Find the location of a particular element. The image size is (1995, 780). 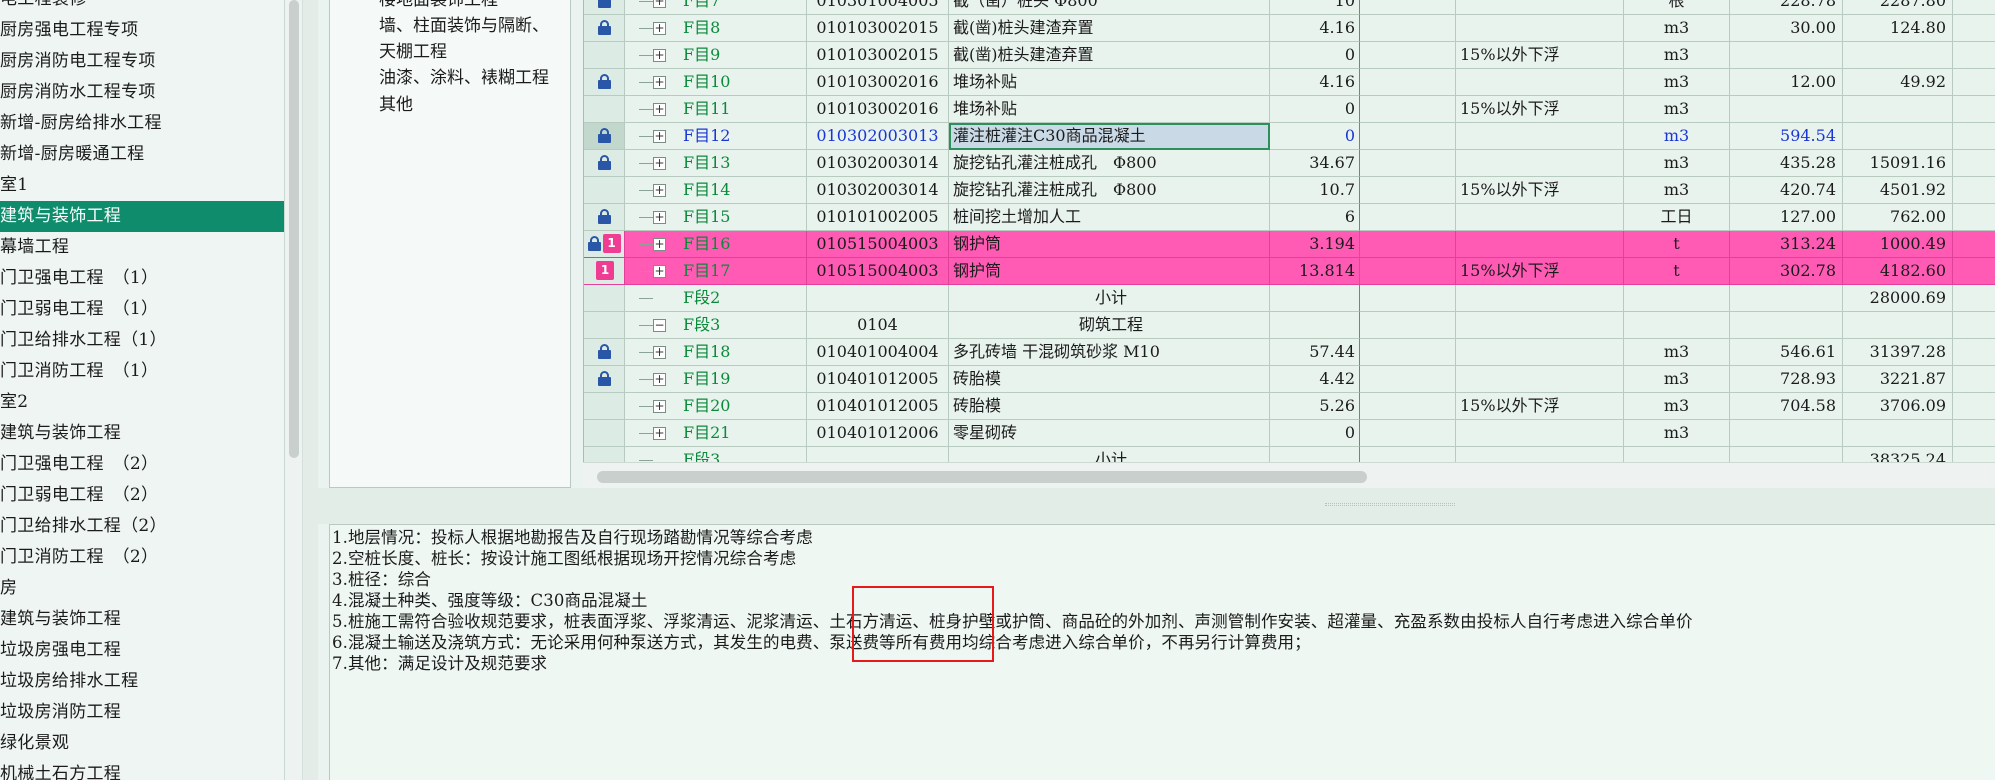

unit-cell: t is located at coordinates (1677, 271).